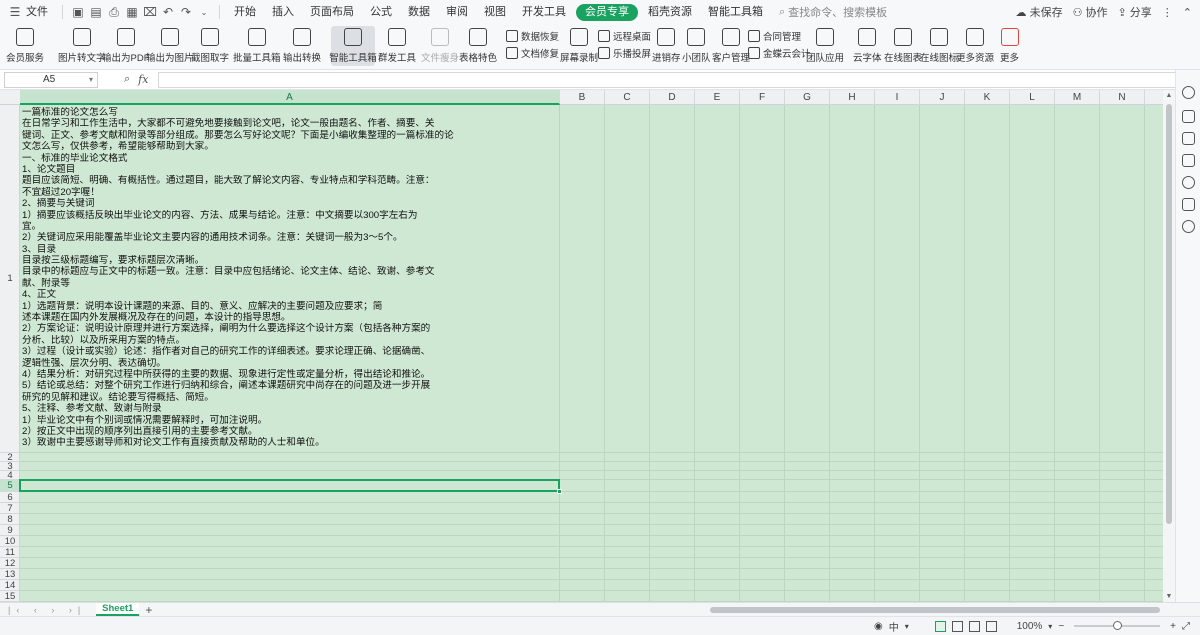  I want to click on horizontal-scrollbar, so click(933, 610).